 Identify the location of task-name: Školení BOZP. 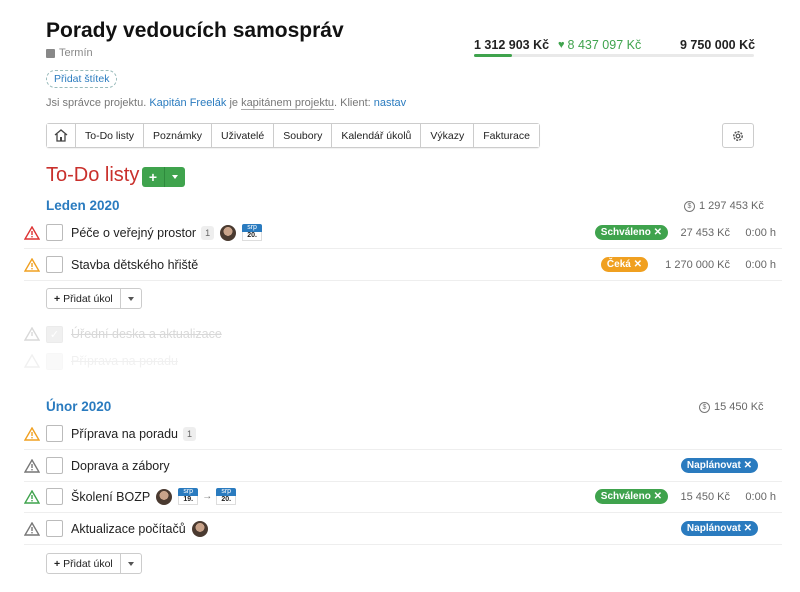
(110, 497).